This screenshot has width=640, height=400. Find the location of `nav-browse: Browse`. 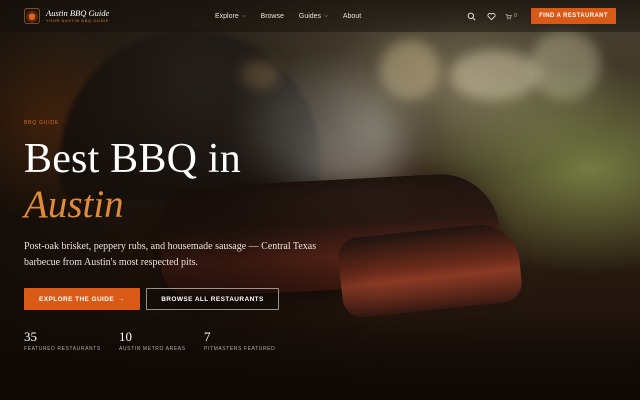

nav-browse: Browse is located at coordinates (272, 16).